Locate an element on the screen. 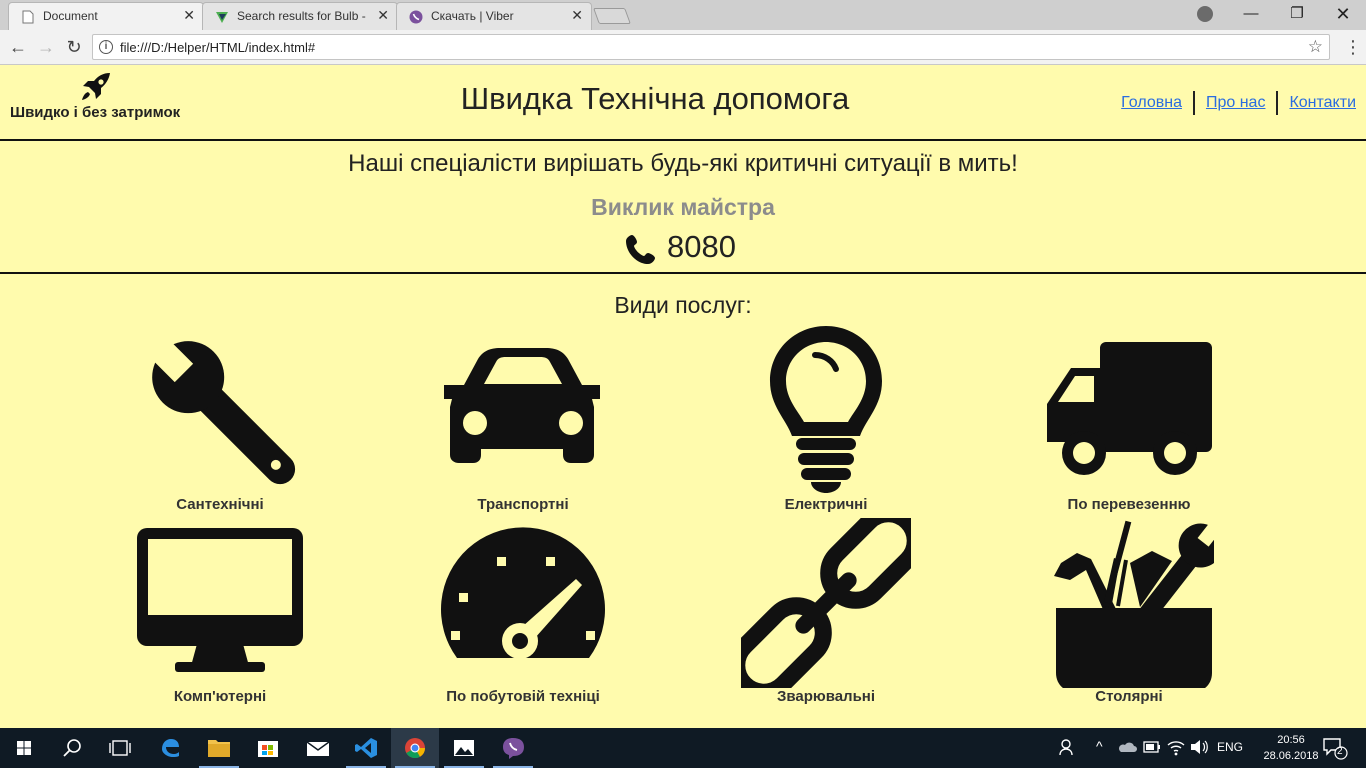 This screenshot has height=768, width=1366. tab-title: Document is located at coordinates (70, 16).